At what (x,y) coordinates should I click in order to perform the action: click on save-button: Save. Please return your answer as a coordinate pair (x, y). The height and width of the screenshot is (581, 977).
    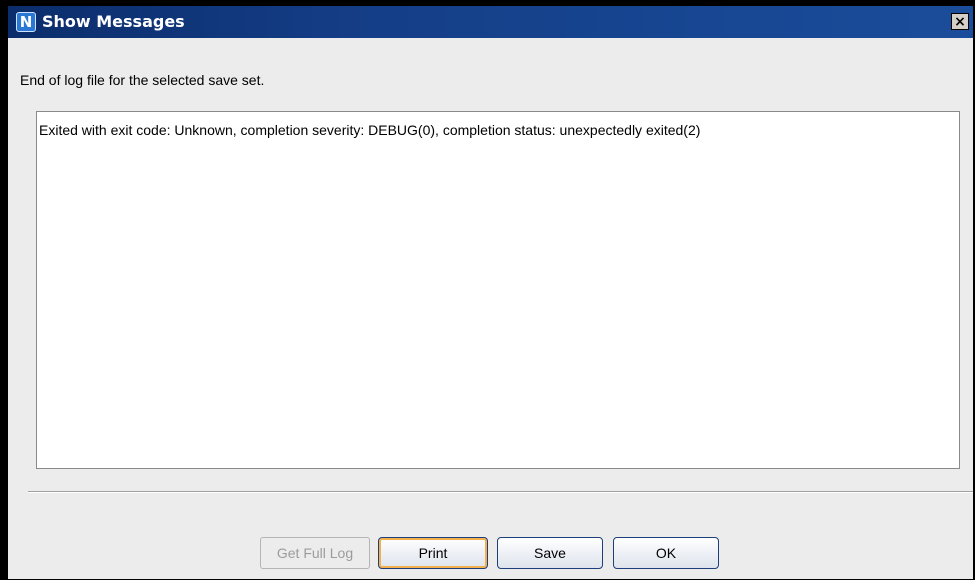
    Looking at the image, I should click on (550, 553).